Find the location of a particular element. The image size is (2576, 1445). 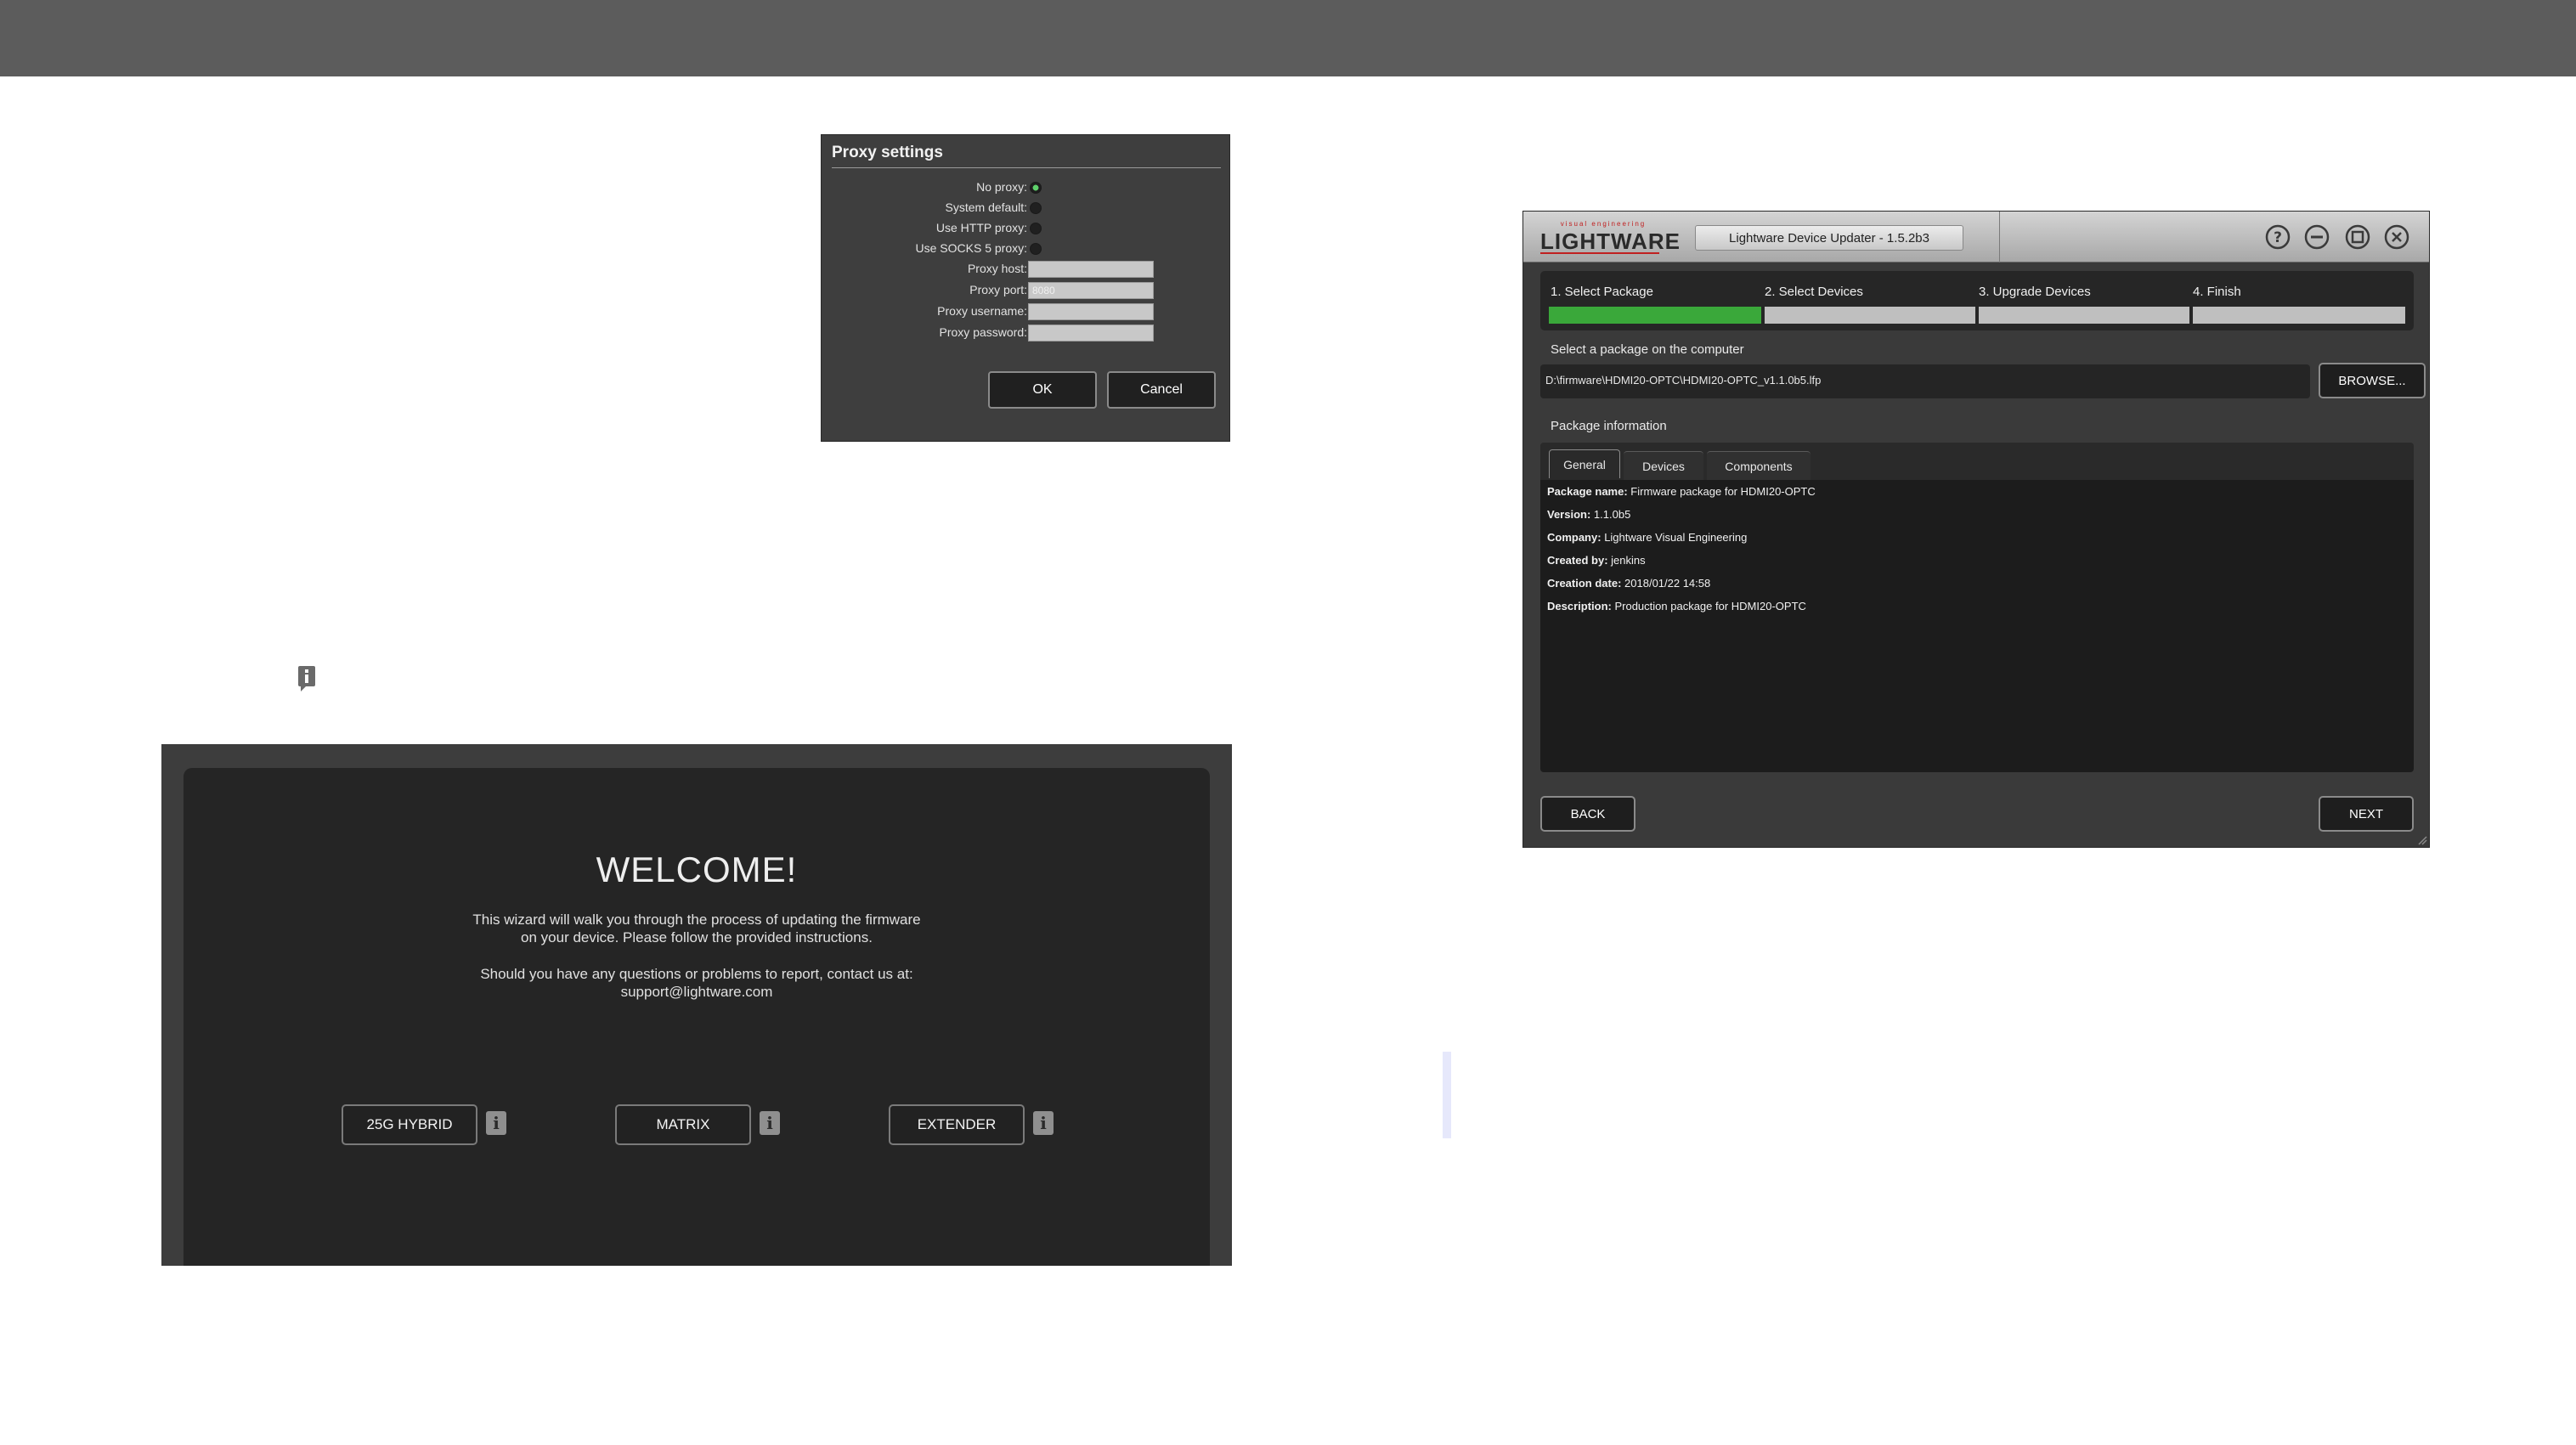

resize-grip-icon is located at coordinates (2422, 840).